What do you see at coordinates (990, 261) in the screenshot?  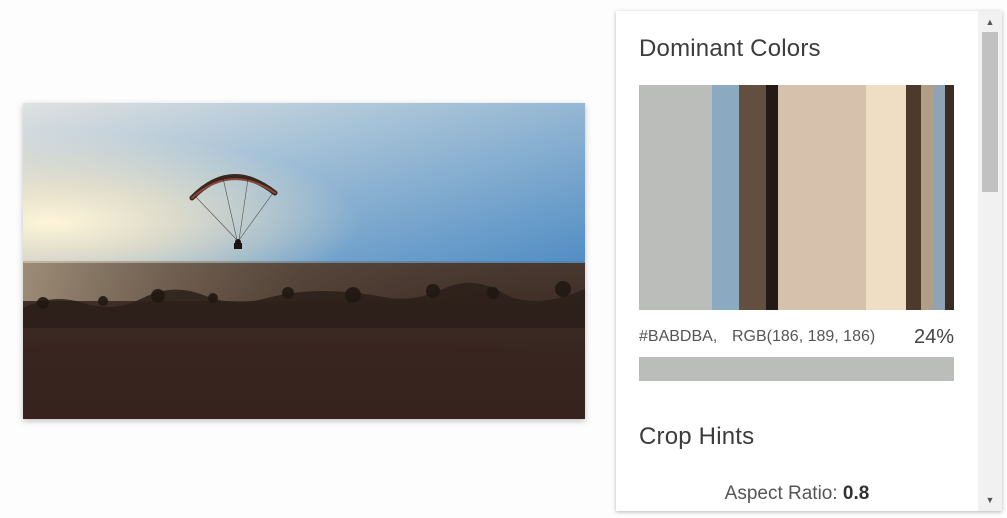 I see `panel-scrollbar: ▲ ▼` at bounding box center [990, 261].